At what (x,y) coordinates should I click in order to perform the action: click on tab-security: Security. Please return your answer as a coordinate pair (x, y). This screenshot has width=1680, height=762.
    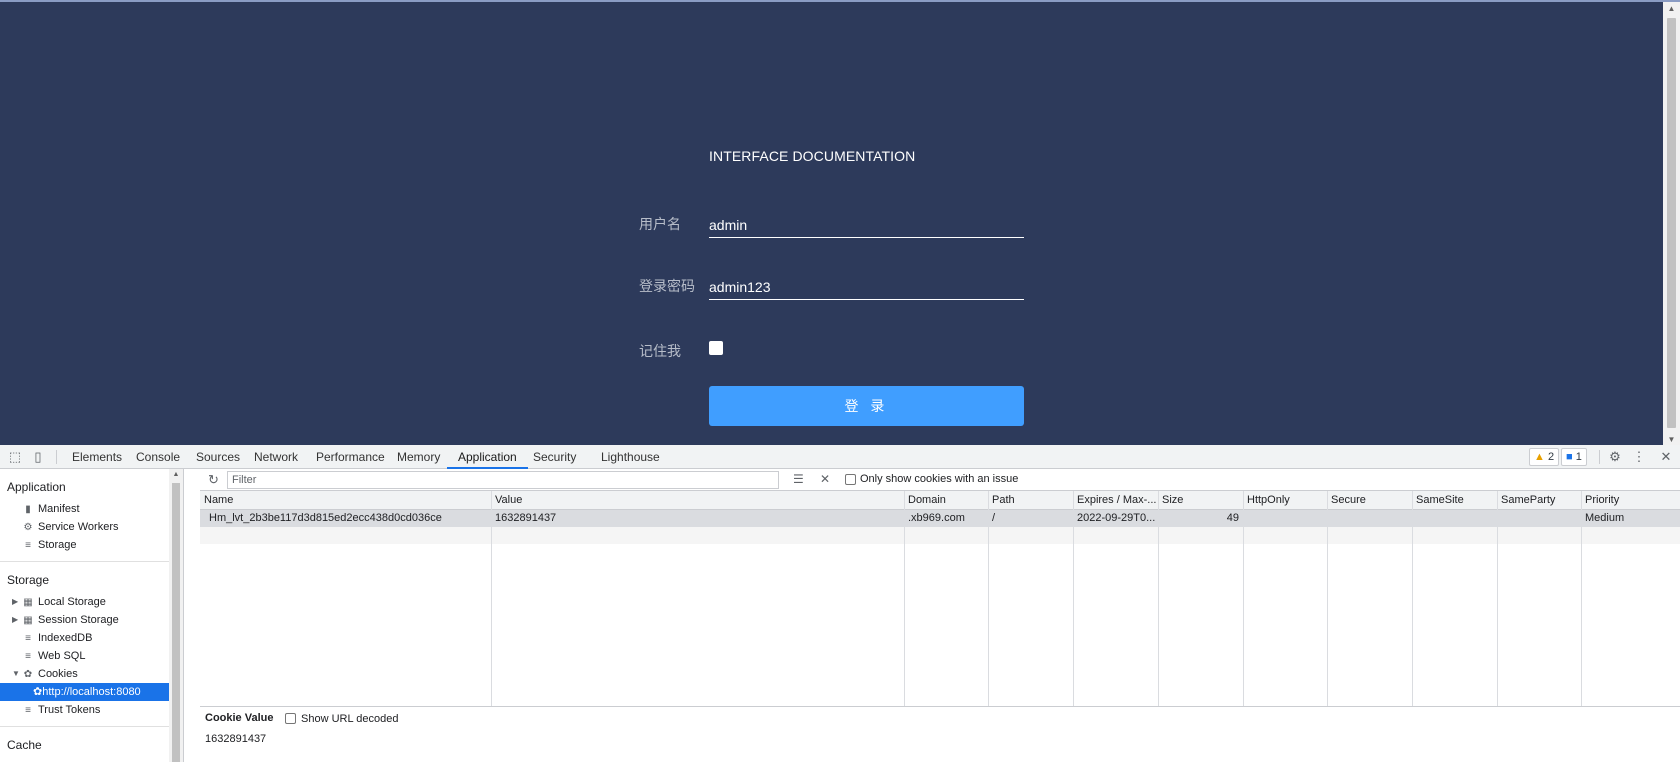
    Looking at the image, I should click on (554, 457).